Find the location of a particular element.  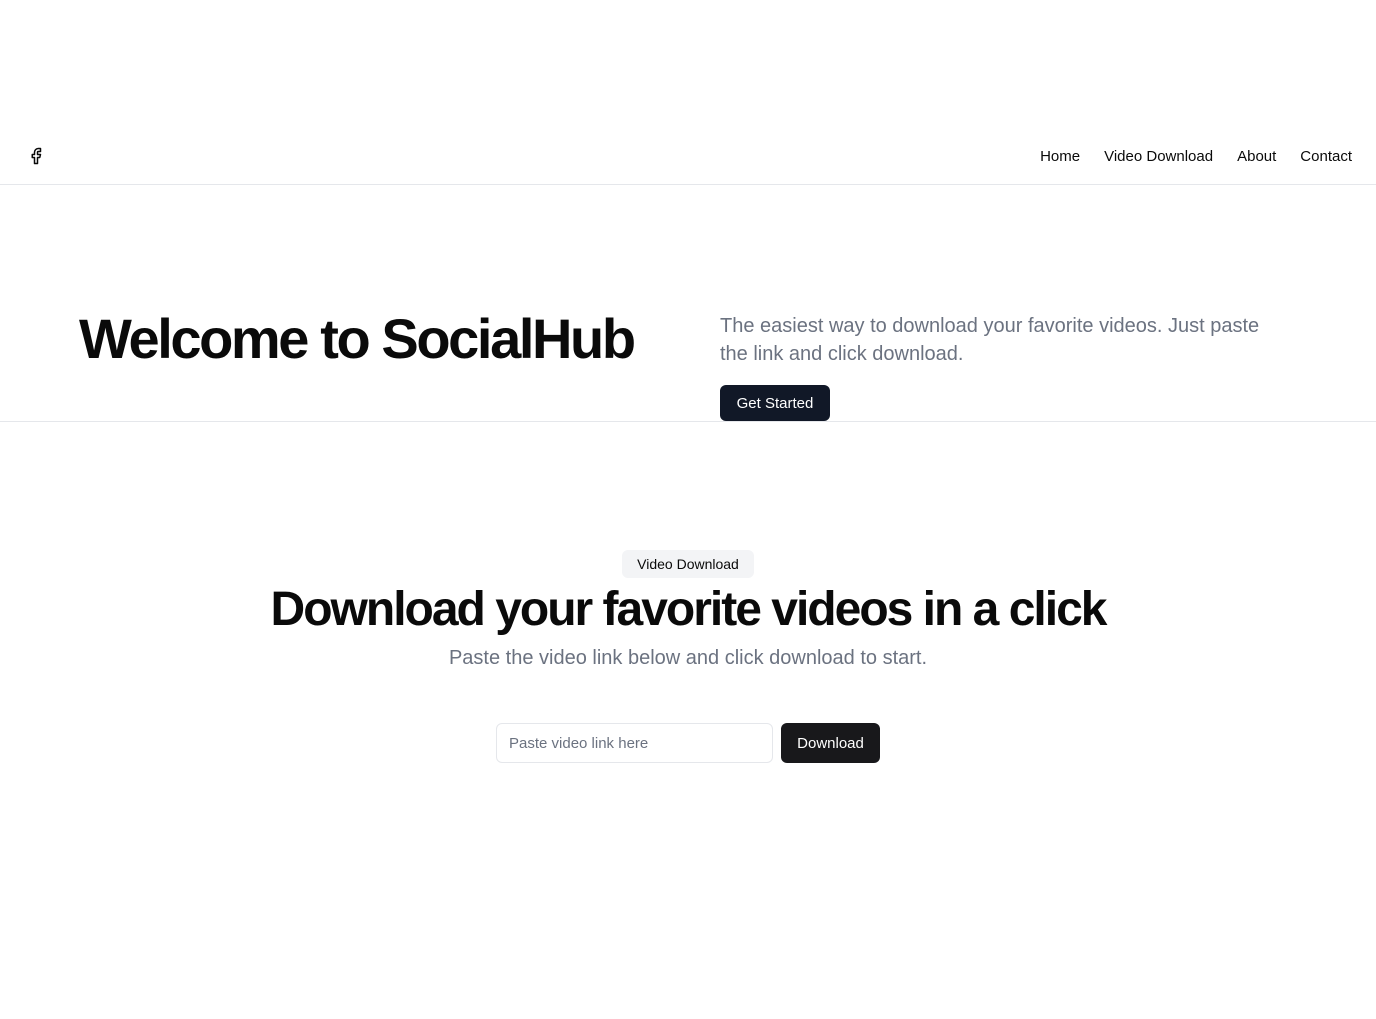

nav-home: Home is located at coordinates (1060, 156).